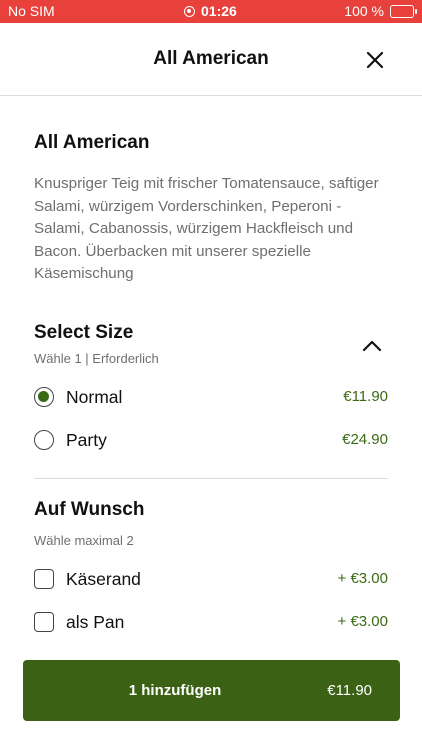  What do you see at coordinates (211, 398) in the screenshot?
I see `size-option-normal: Normal €11.90` at bounding box center [211, 398].